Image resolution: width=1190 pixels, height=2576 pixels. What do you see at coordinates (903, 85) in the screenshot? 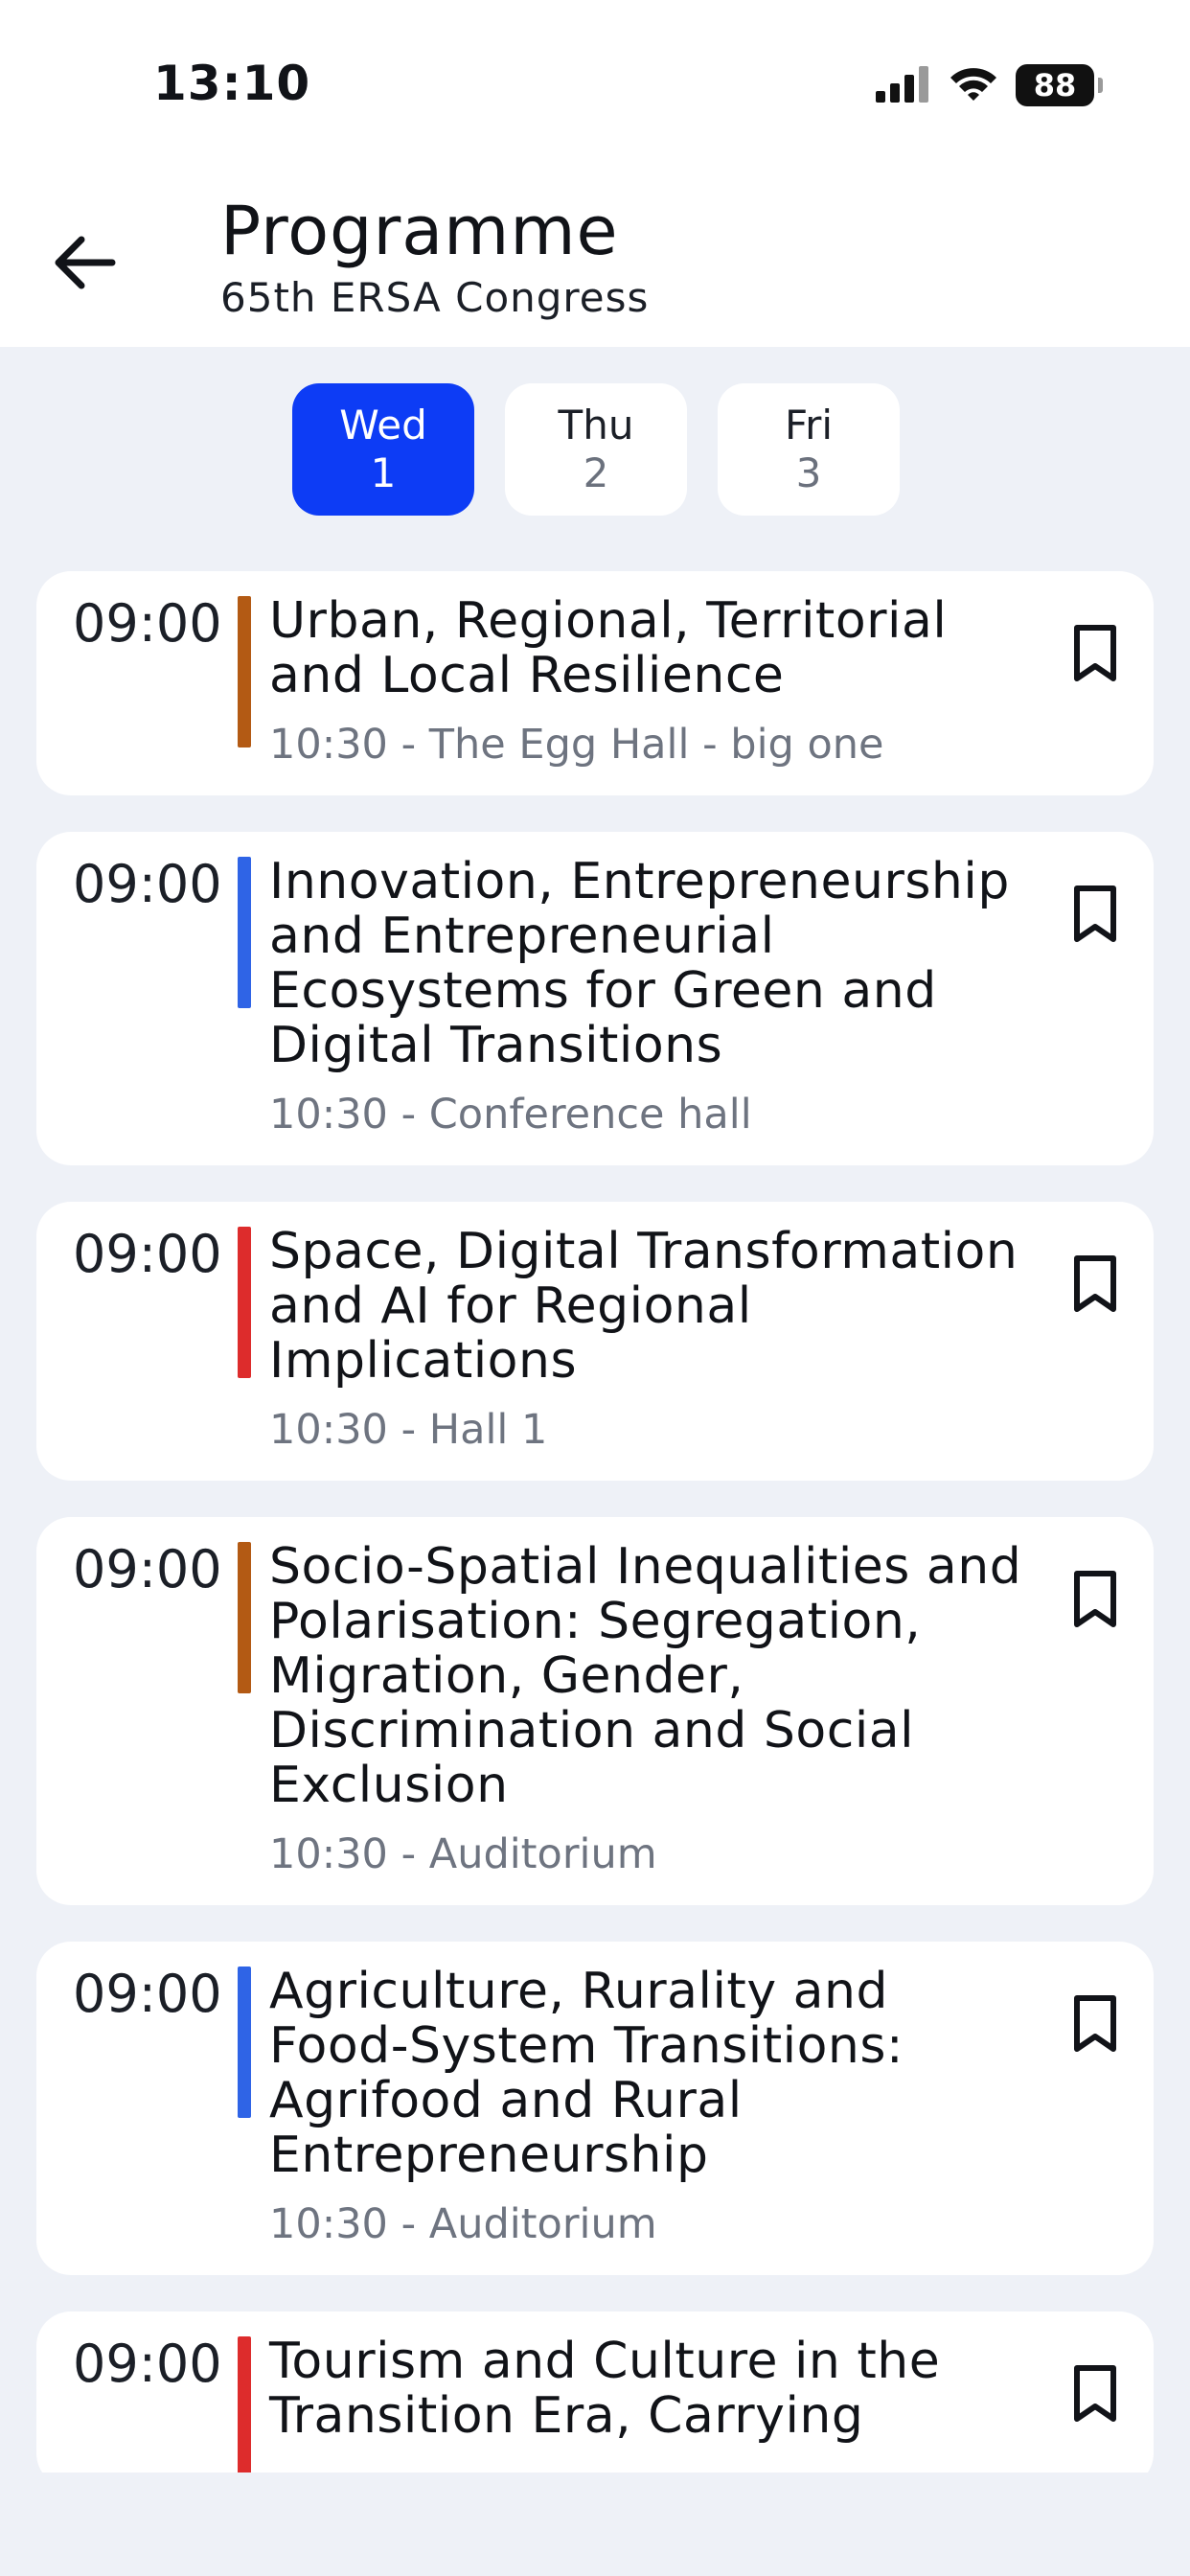
I see `signal-icon` at bounding box center [903, 85].